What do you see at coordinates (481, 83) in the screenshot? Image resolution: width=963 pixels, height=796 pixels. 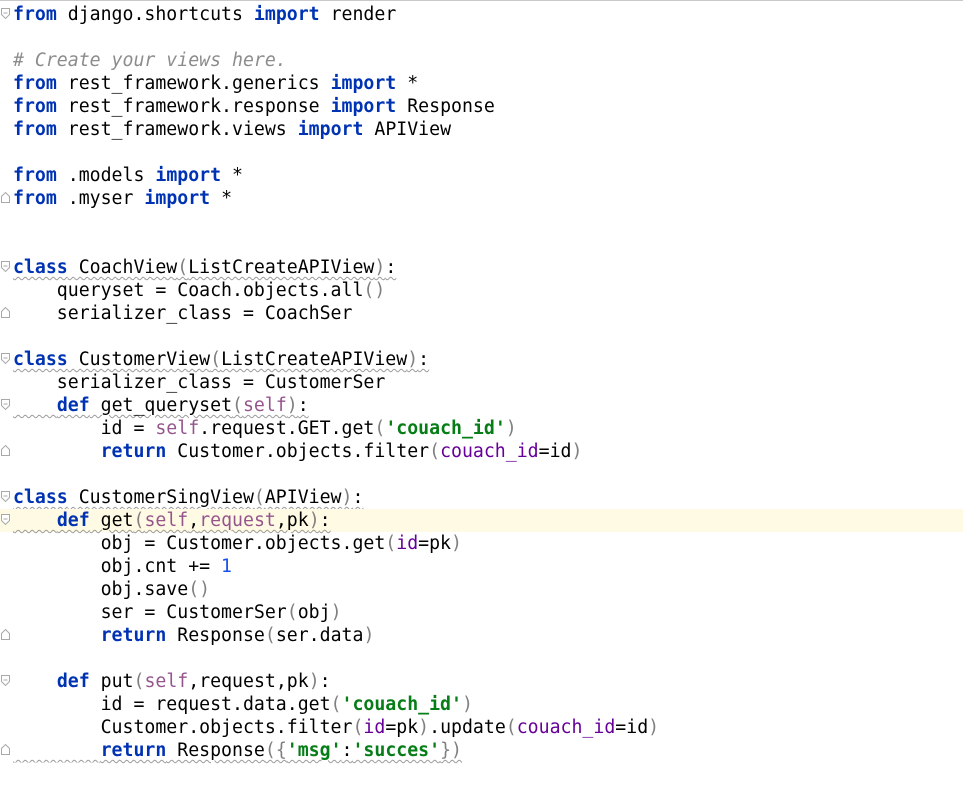 I see `code-line: from rest_framework.generics import *` at bounding box center [481, 83].